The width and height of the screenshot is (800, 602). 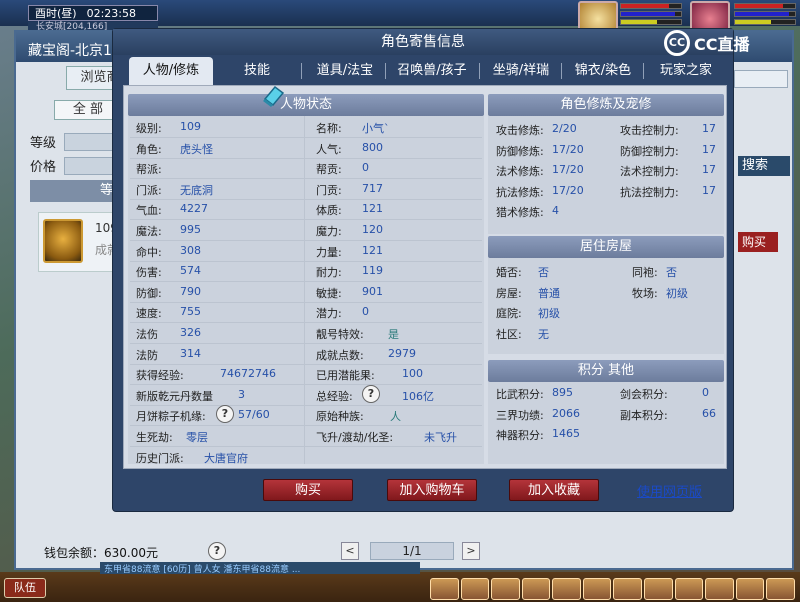 What do you see at coordinates (402, 353) in the screenshot?
I see `stat-value: 2979` at bounding box center [402, 353].